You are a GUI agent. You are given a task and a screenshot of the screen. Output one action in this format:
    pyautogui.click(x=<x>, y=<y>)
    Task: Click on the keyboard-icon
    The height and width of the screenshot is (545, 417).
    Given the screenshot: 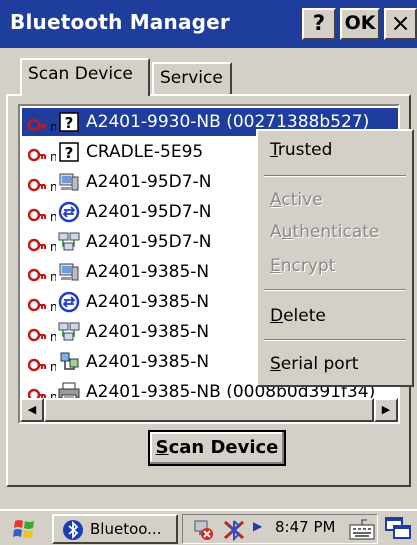 What is the action you would take?
    pyautogui.click(x=362, y=529)
    